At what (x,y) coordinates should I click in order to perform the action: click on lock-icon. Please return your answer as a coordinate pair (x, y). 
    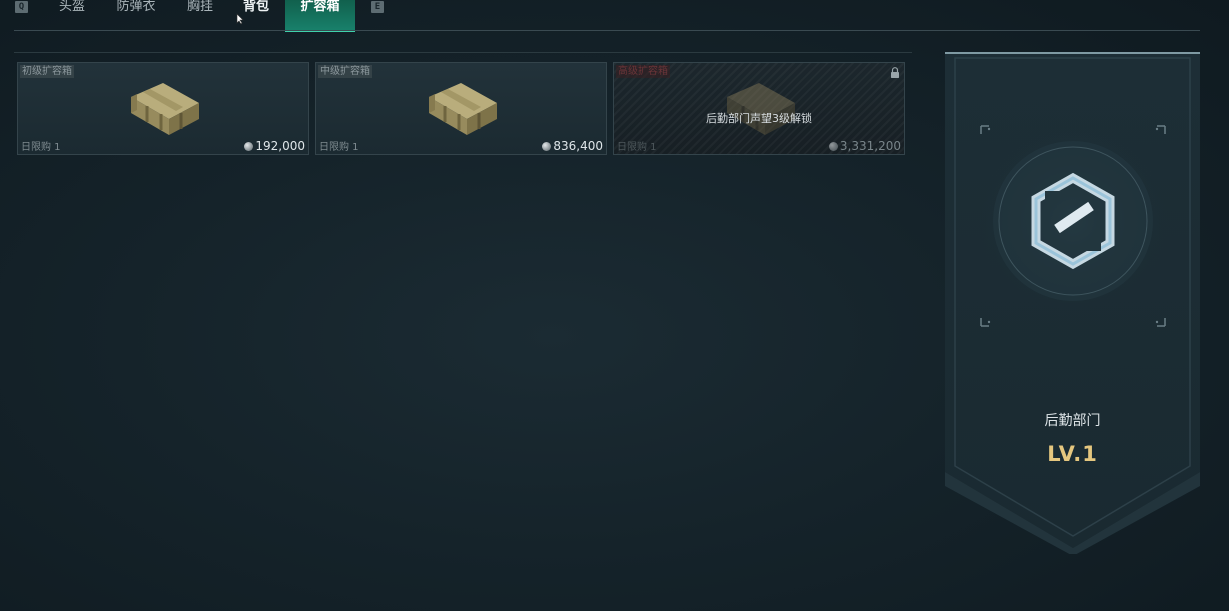
    Looking at the image, I should click on (895, 72).